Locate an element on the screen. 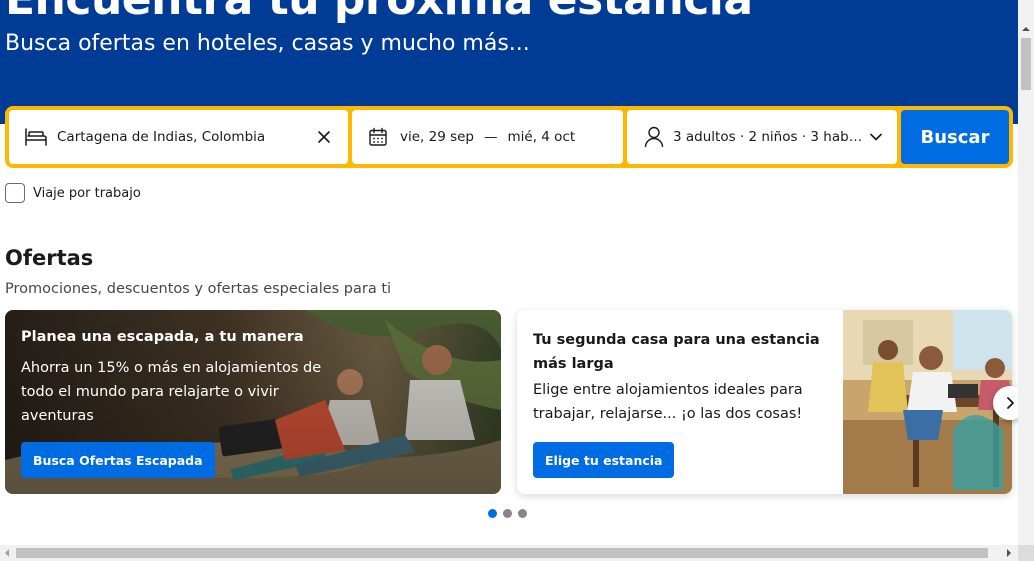 The width and height of the screenshot is (1034, 561). choose-stay-button: Elige tu estancia is located at coordinates (604, 460).